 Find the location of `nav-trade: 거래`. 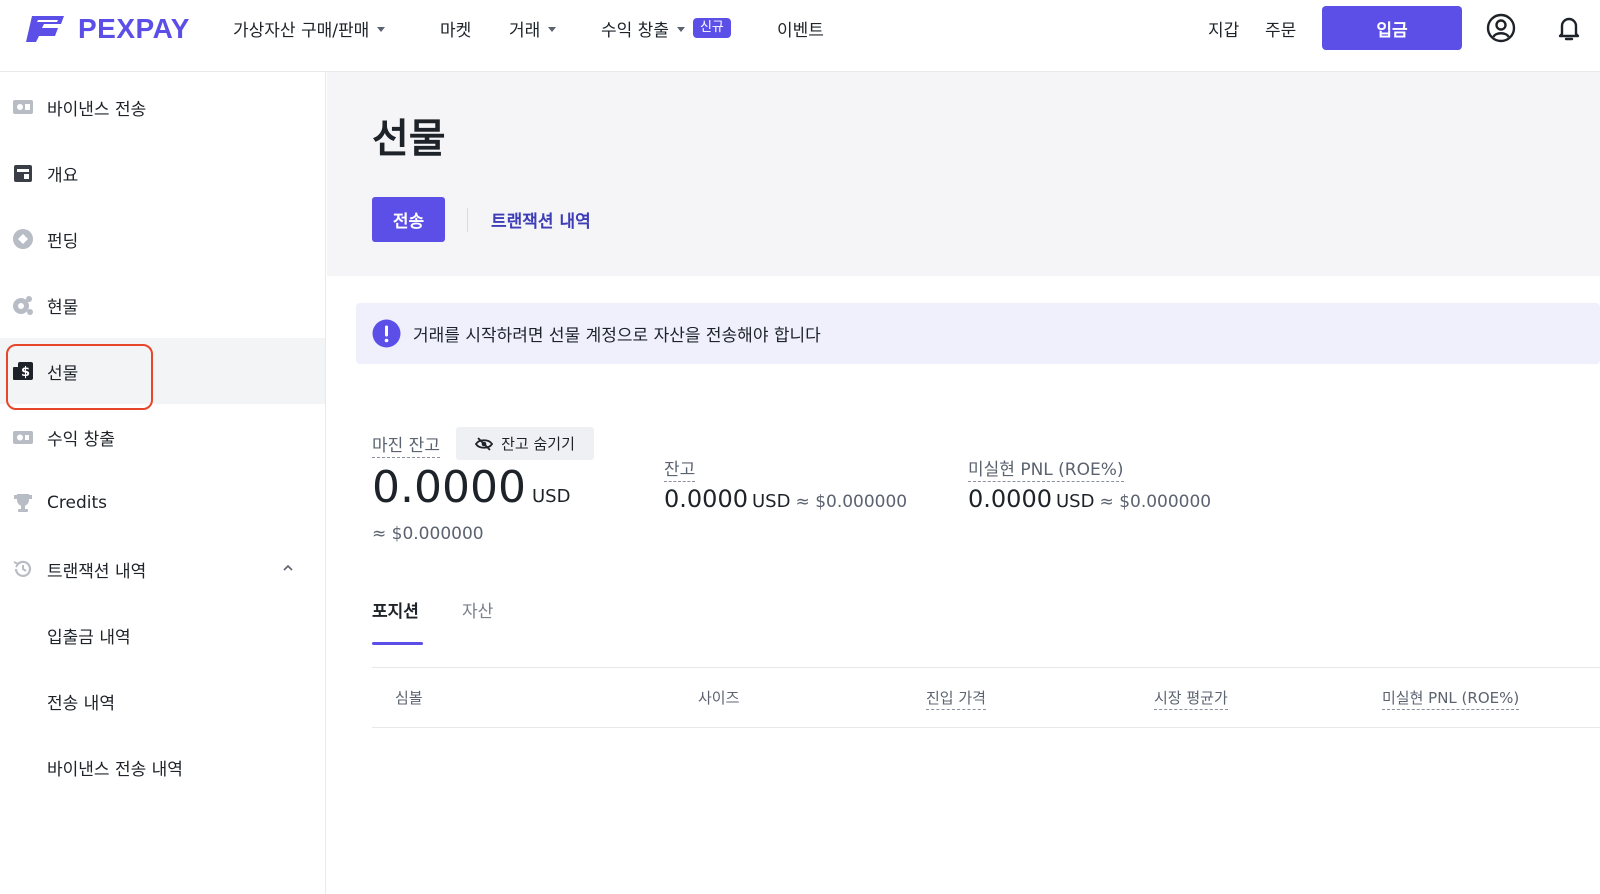

nav-trade: 거래 is located at coordinates (533, 28).